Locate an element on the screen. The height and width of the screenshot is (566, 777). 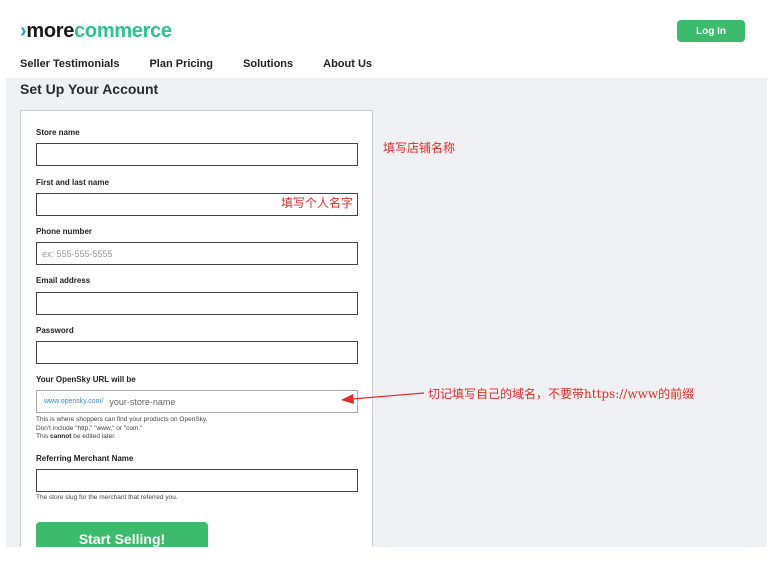
merchant-label: Referring Merchant Name is located at coordinates (85, 458).